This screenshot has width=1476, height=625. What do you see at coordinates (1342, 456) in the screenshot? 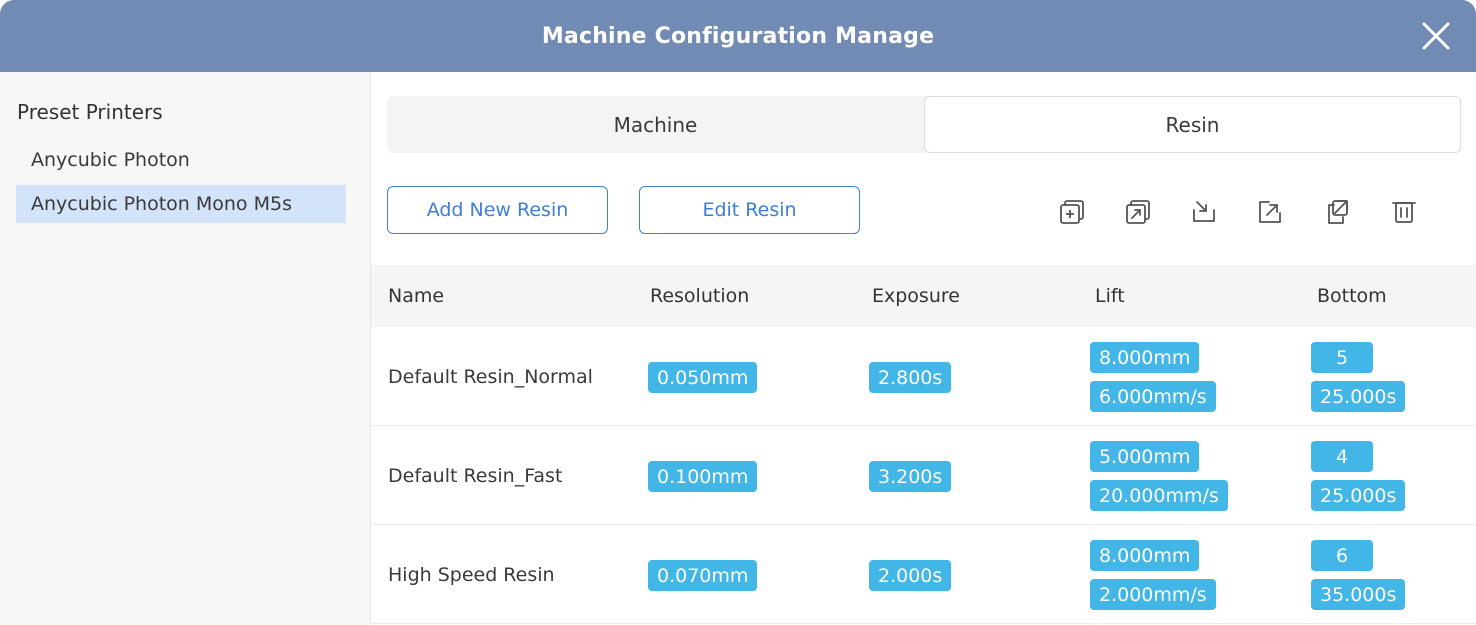
I see `bottom-layers-chip: 4` at bounding box center [1342, 456].